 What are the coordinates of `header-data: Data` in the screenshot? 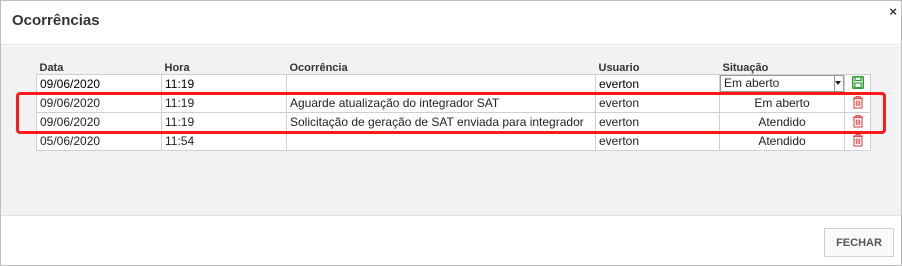 It's located at (51, 67).